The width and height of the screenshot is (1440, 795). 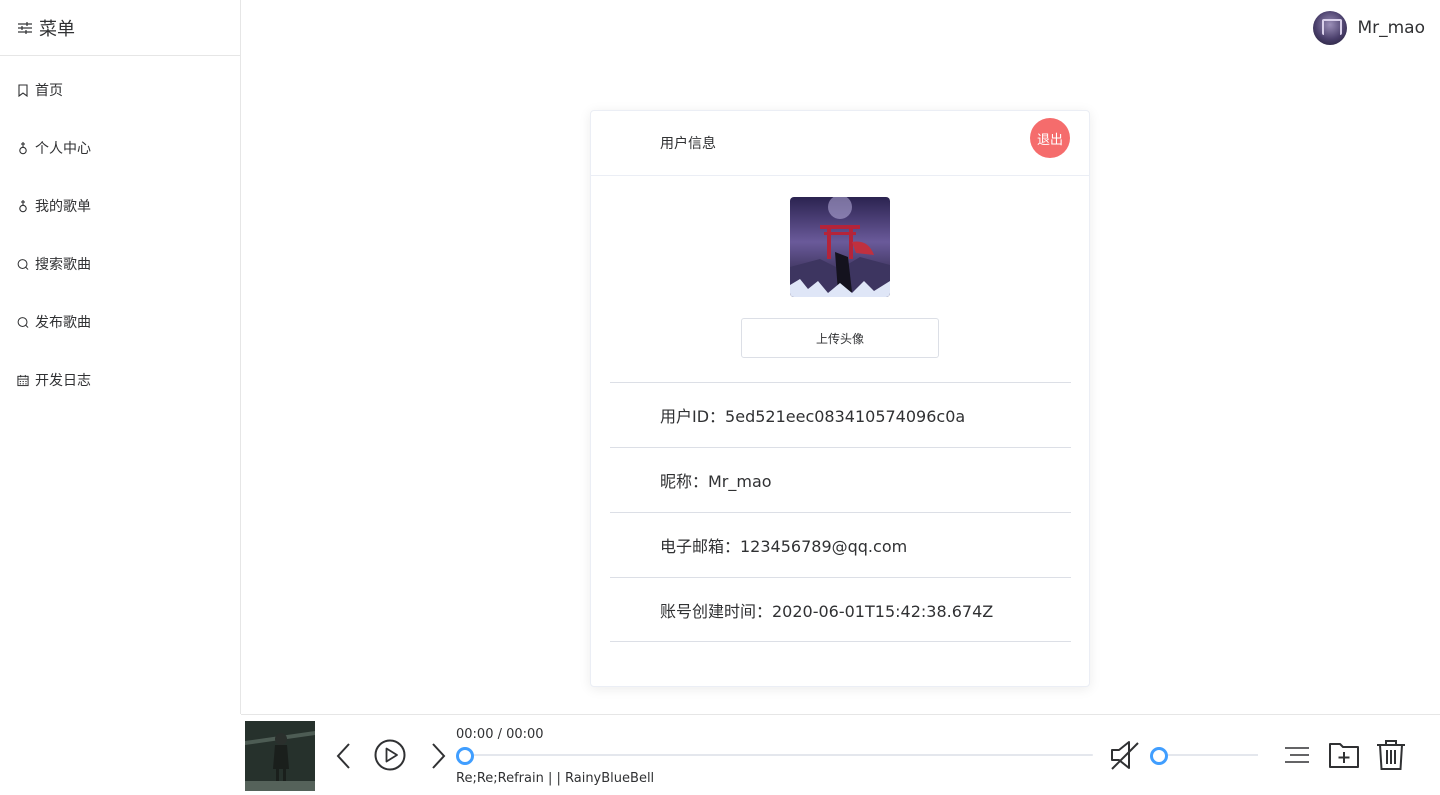 I want to click on sidebar-item-publish-song: 发布歌曲, so click(x=120, y=322).